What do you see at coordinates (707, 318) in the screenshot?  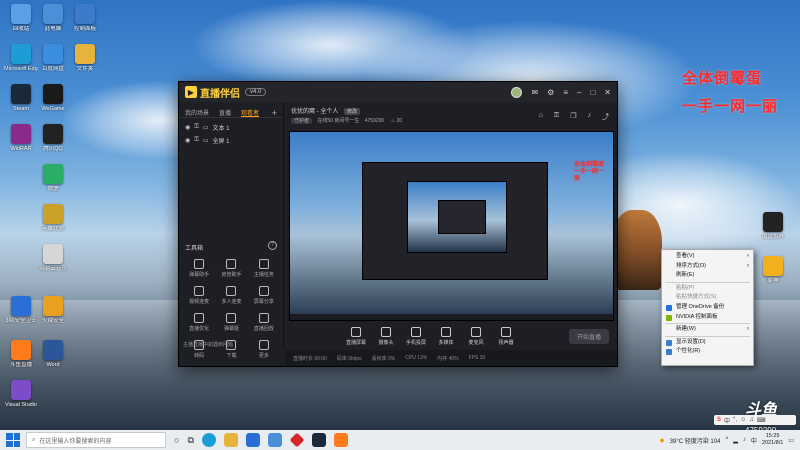 I see `context-menu-item: NVIDIA 控制面板` at bounding box center [707, 318].